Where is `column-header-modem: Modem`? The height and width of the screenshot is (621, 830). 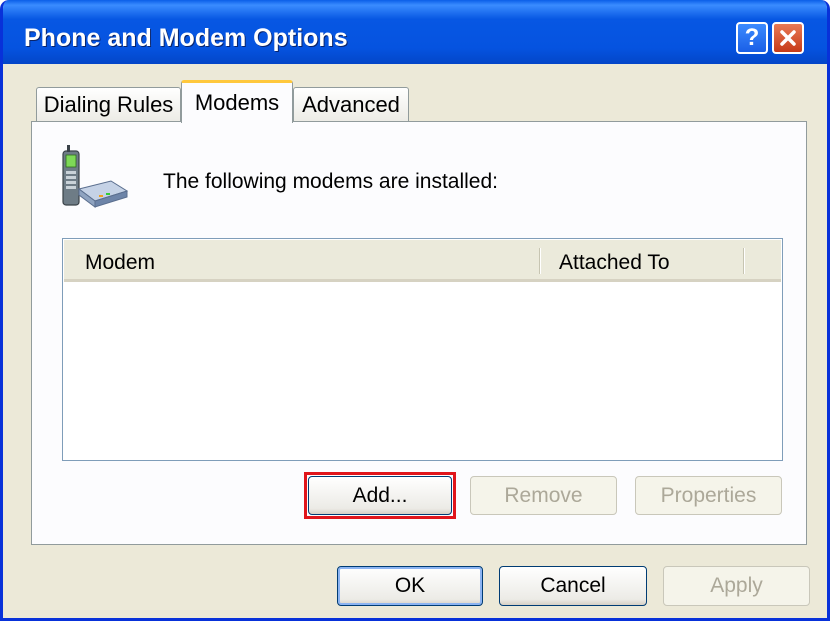
column-header-modem: Modem is located at coordinates (120, 263).